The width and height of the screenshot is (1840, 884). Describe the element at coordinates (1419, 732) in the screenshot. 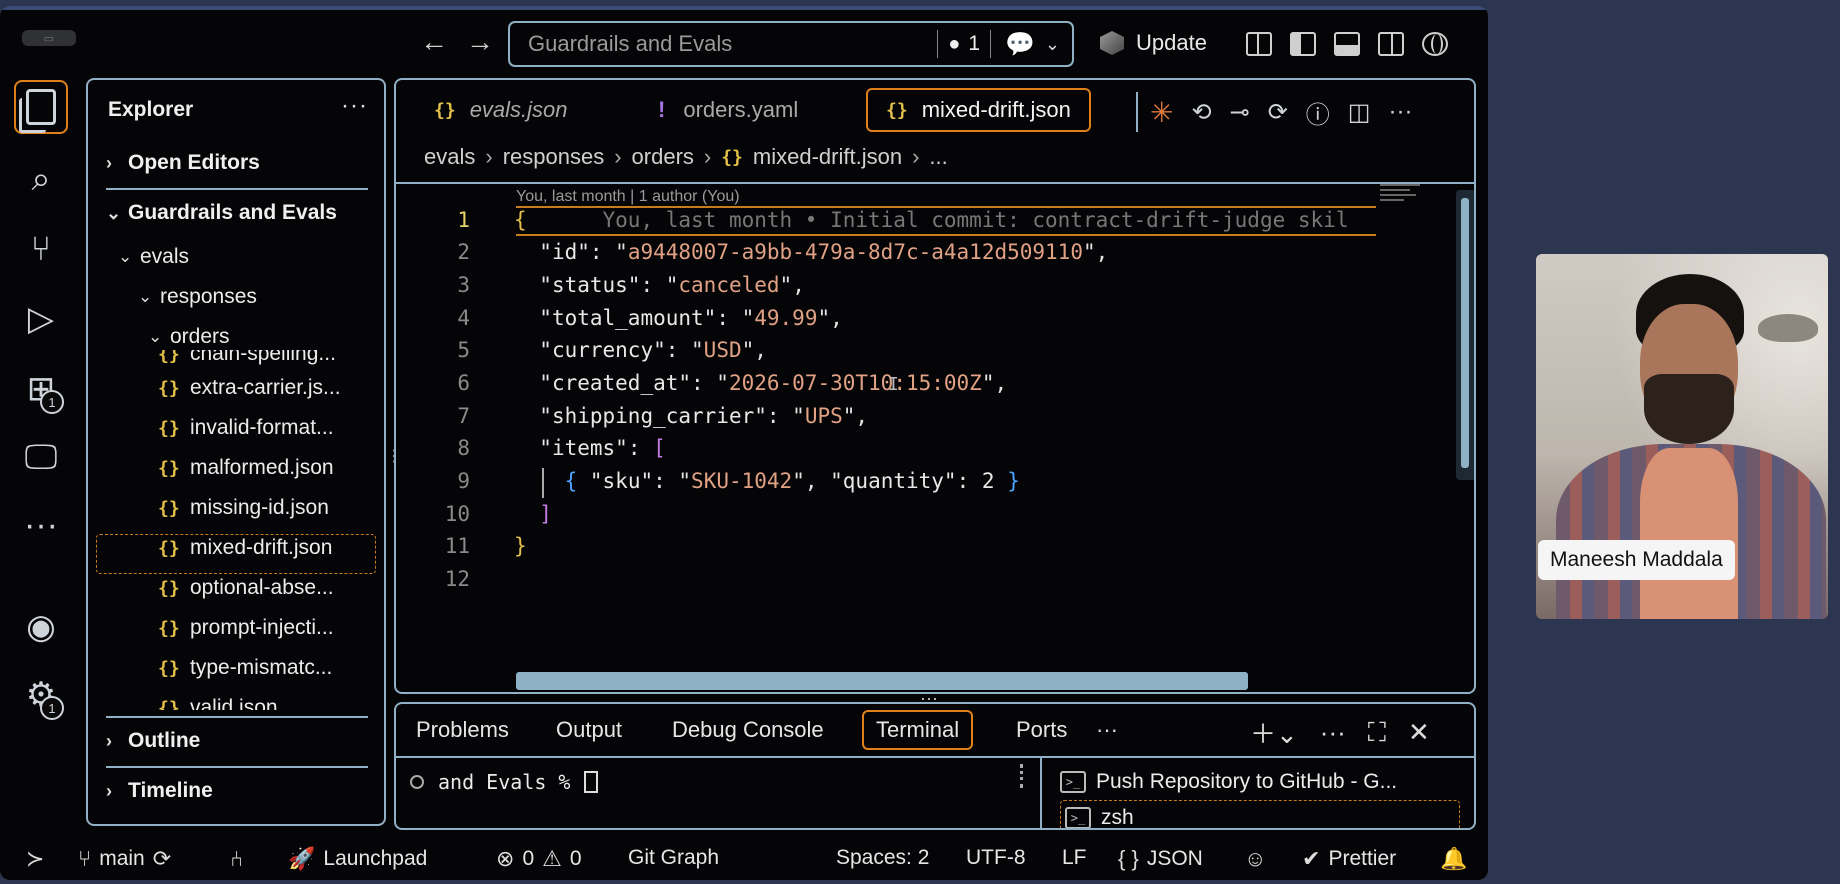

I see `close-panel-icon: ✕` at that location.